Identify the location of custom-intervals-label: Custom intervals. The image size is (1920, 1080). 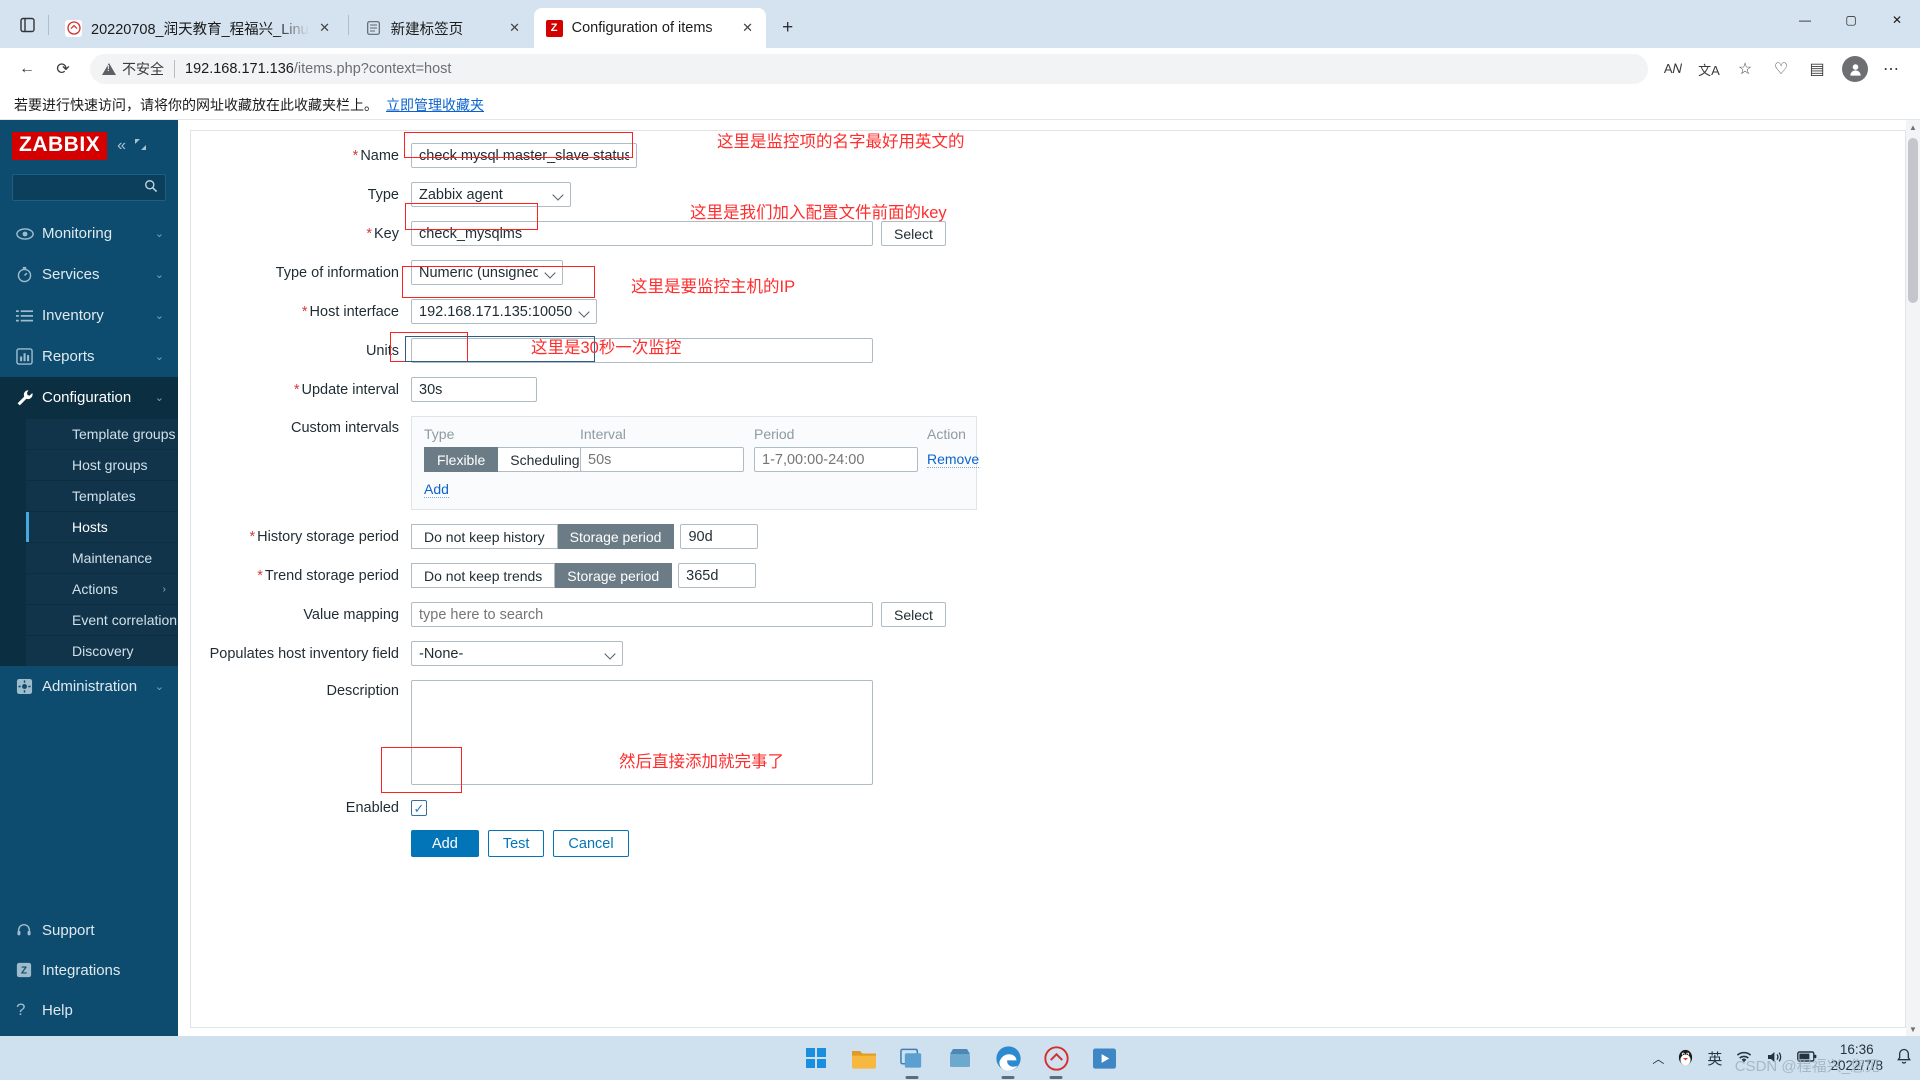
(345, 428).